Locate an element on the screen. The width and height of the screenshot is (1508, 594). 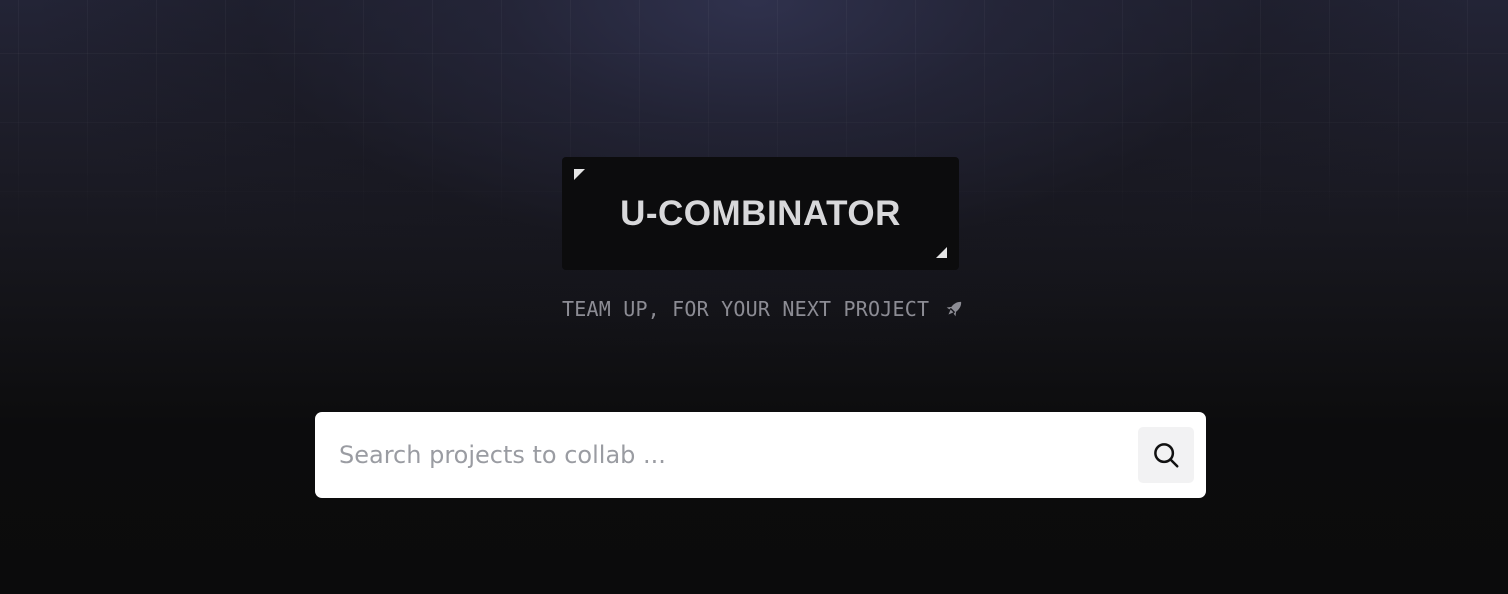
corner-mark-top-left is located at coordinates (579, 174).